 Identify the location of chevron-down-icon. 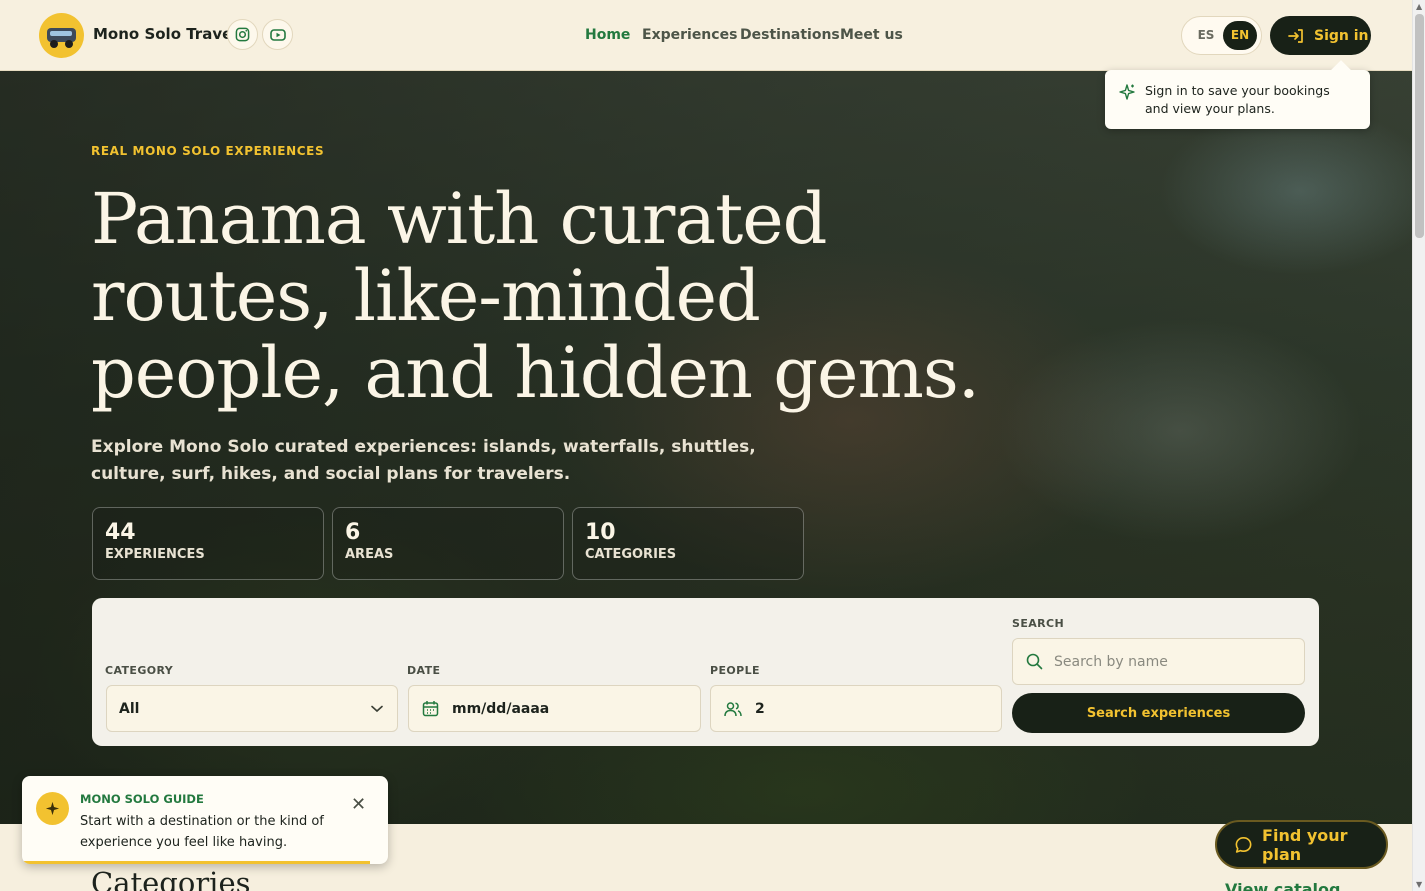
(377, 708).